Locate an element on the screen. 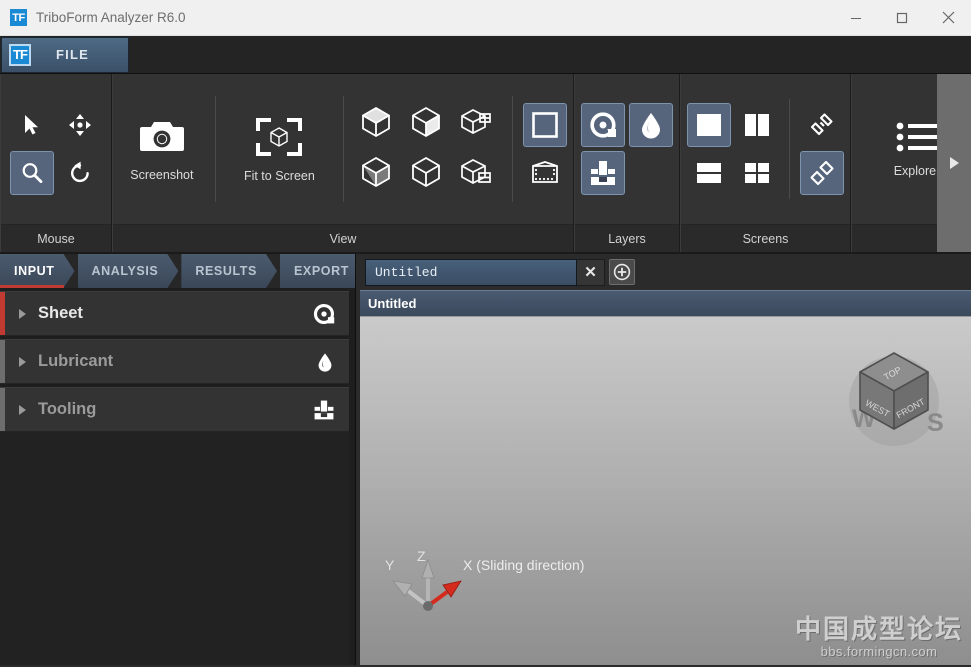  link-views-icon is located at coordinates (821, 124).